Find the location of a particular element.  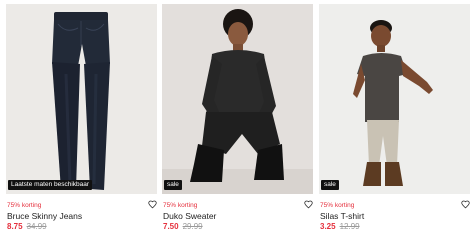

product-name: Silas T-shirt is located at coordinates (342, 216).